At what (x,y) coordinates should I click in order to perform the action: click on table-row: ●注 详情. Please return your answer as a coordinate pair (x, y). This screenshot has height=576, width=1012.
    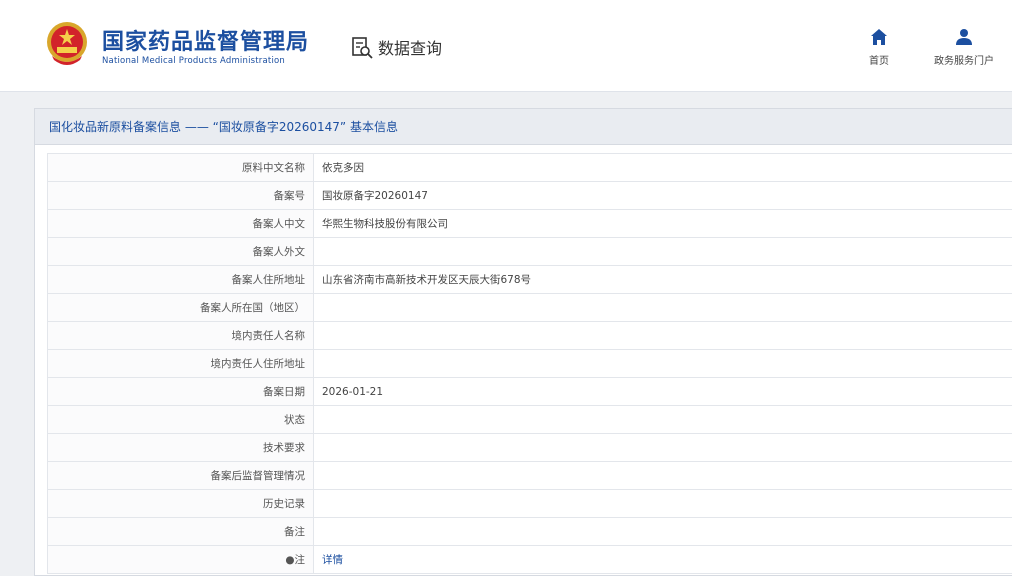
    Looking at the image, I should click on (529, 559).